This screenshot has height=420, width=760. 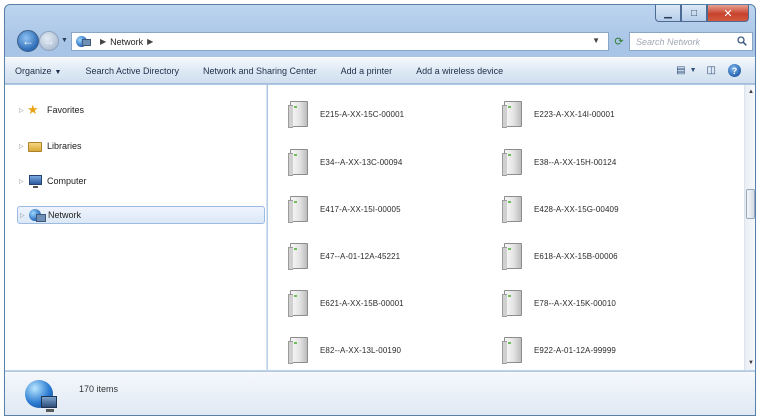 I want to click on back-button: ←, so click(x=28, y=41).